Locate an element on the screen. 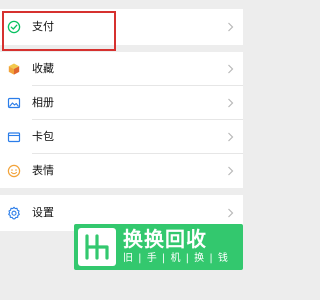 The height and width of the screenshot is (300, 320). watermark-banner: 换换回收 旧 | 手 | 机 | 换 | 钱 is located at coordinates (158, 247).